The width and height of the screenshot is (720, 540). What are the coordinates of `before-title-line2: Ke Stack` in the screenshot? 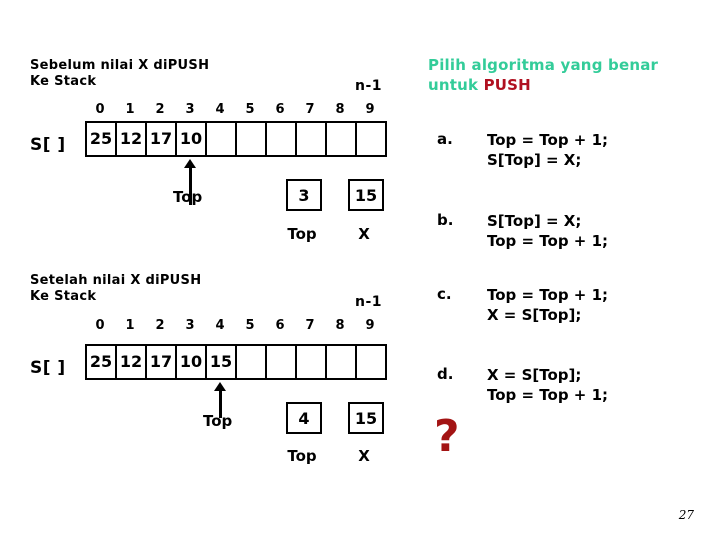 It's located at (63, 81).